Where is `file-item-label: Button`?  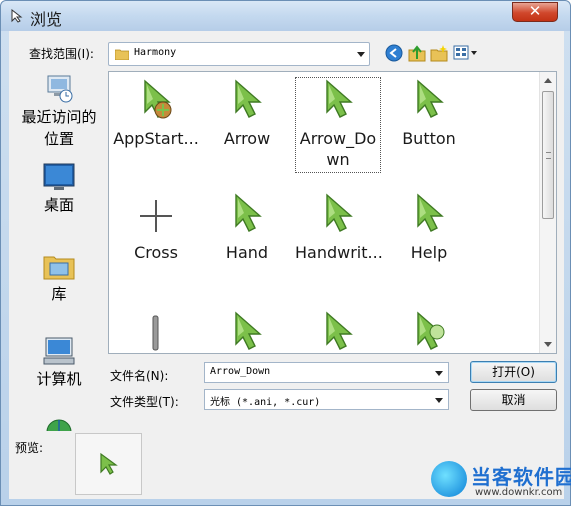
file-item-label: Button is located at coordinates (429, 138).